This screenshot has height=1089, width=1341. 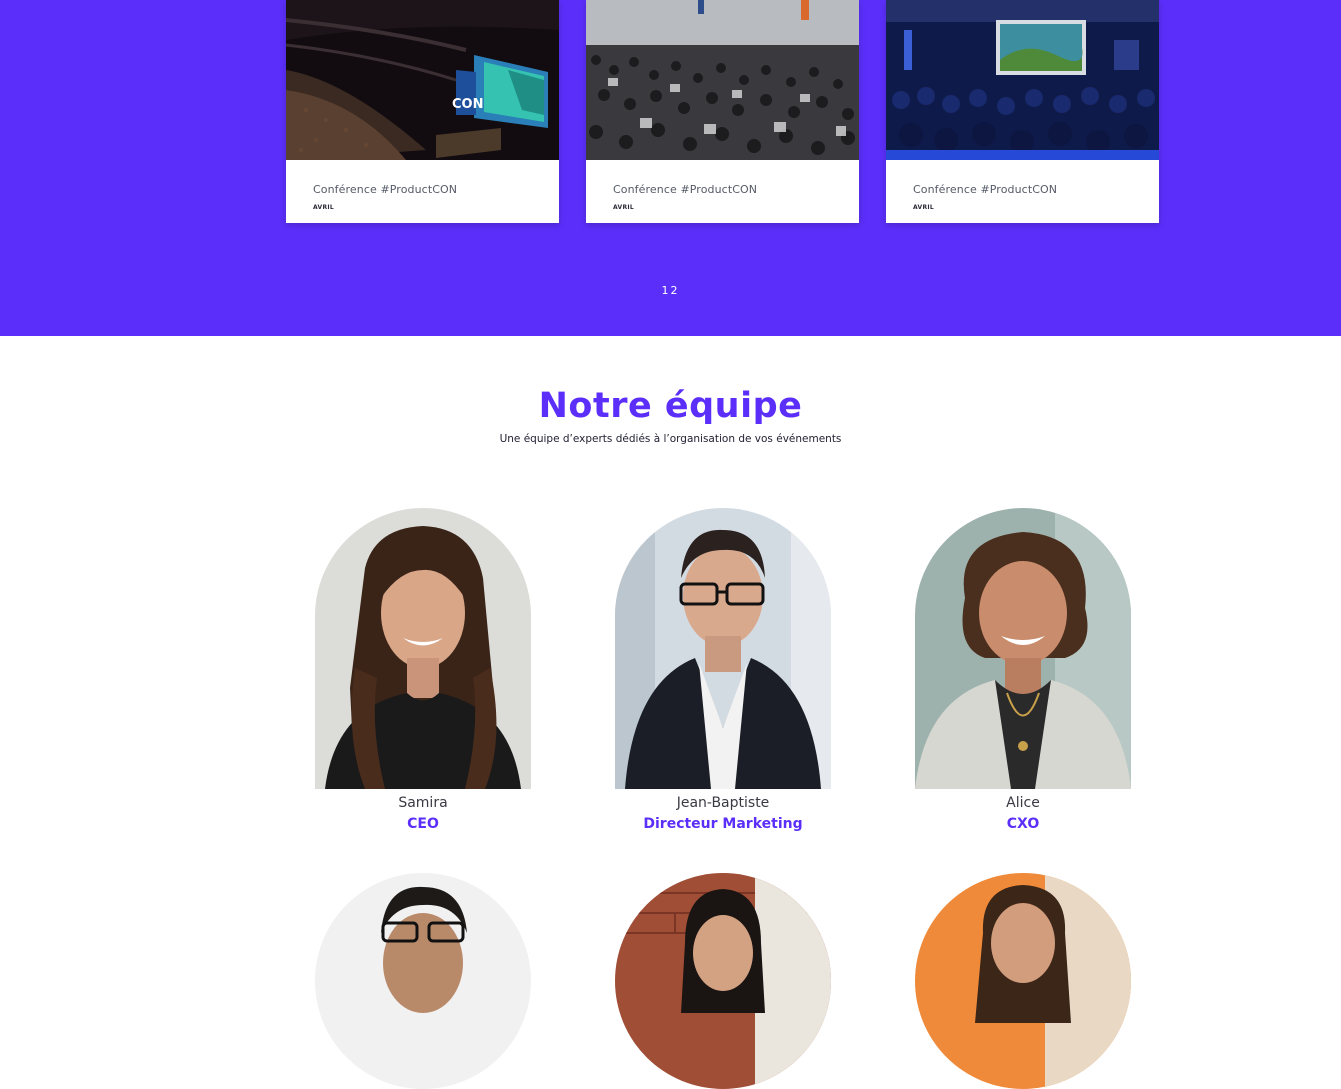 I want to click on member-role: CEO, so click(x=423, y=824).